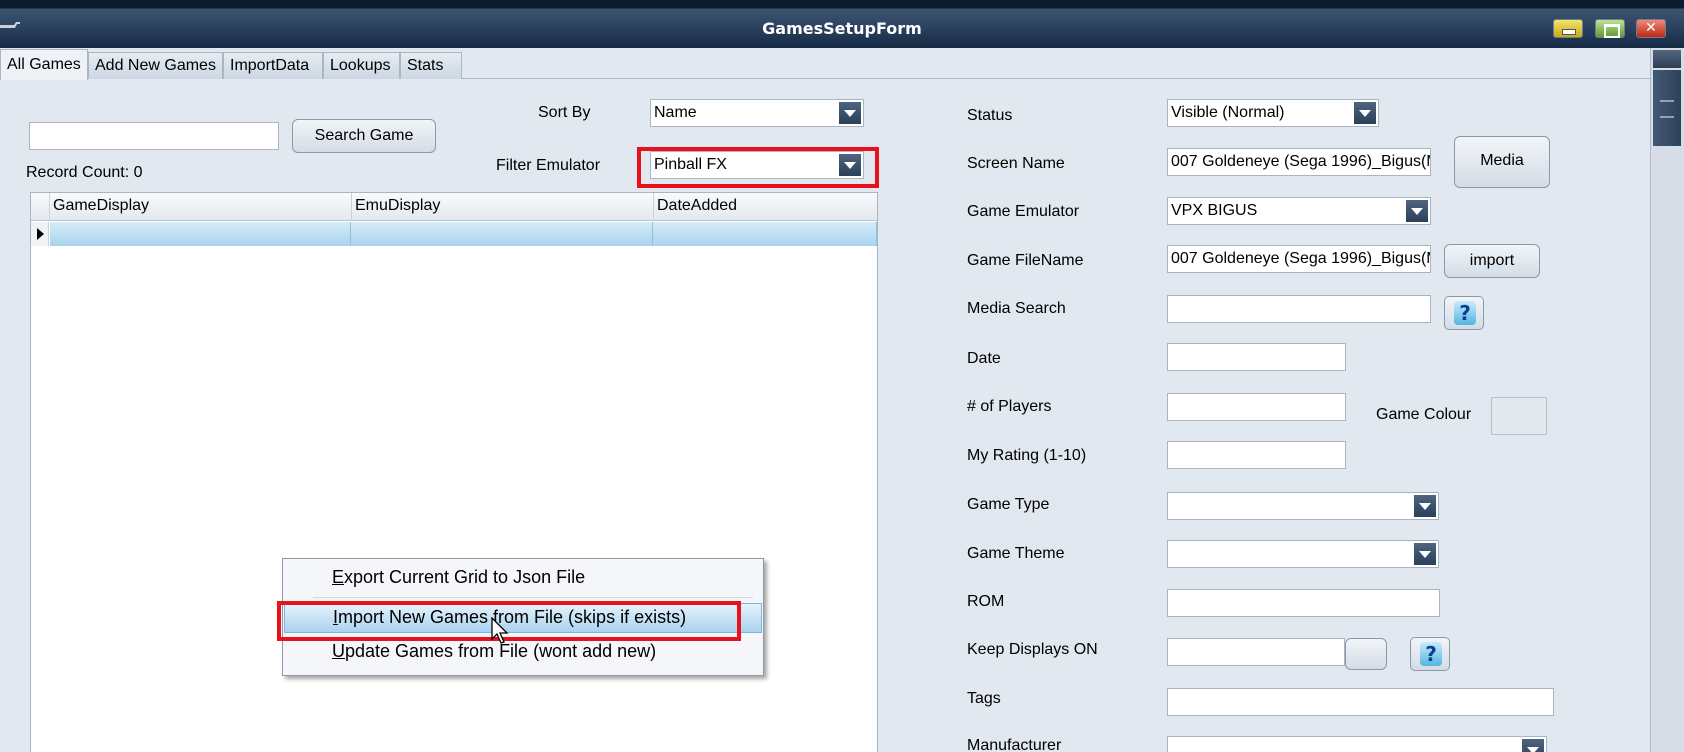  What do you see at coordinates (1303, 603) in the screenshot?
I see `rom-input` at bounding box center [1303, 603].